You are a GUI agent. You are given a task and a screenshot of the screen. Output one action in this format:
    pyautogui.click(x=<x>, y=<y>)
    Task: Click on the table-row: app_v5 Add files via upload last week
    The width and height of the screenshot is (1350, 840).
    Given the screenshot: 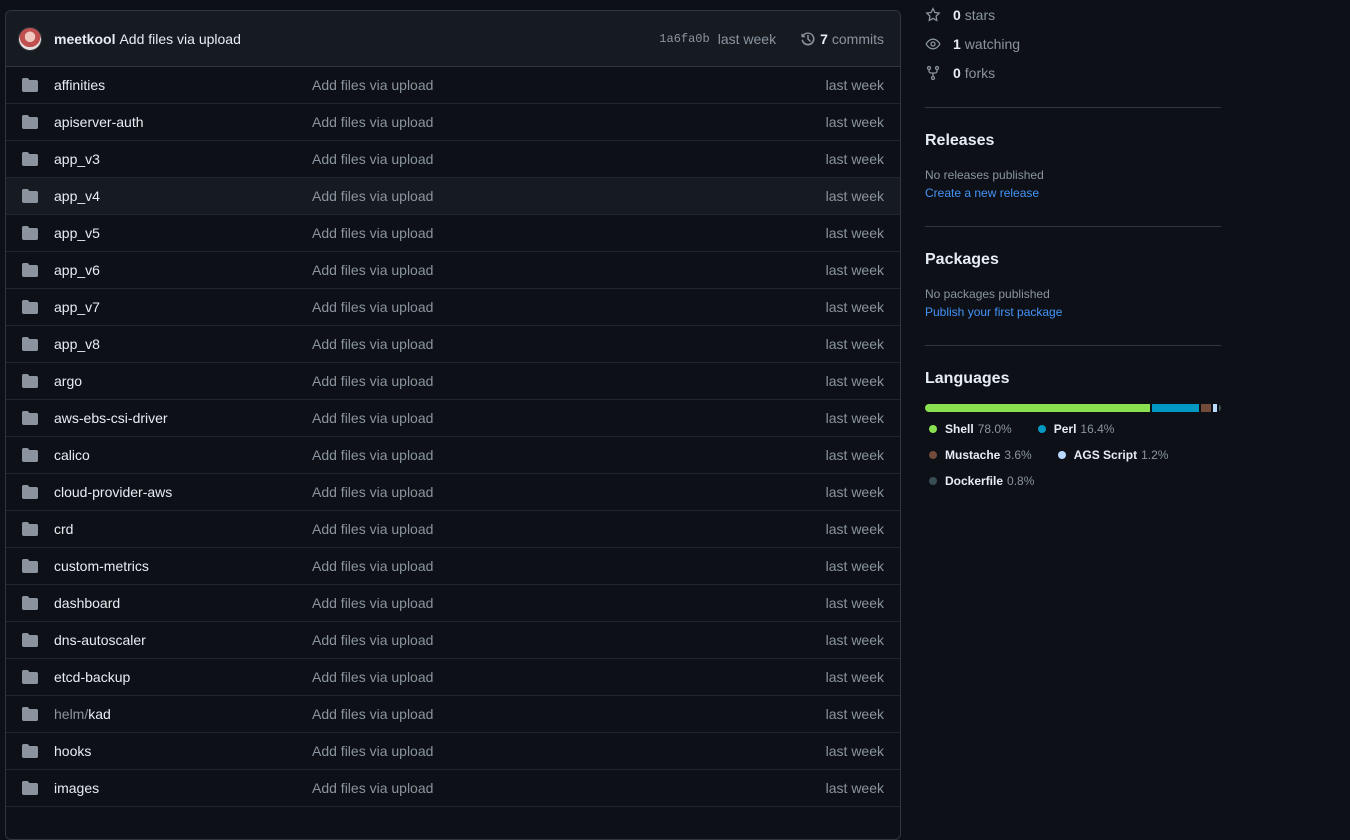 What is the action you would take?
    pyautogui.click(x=453, y=233)
    